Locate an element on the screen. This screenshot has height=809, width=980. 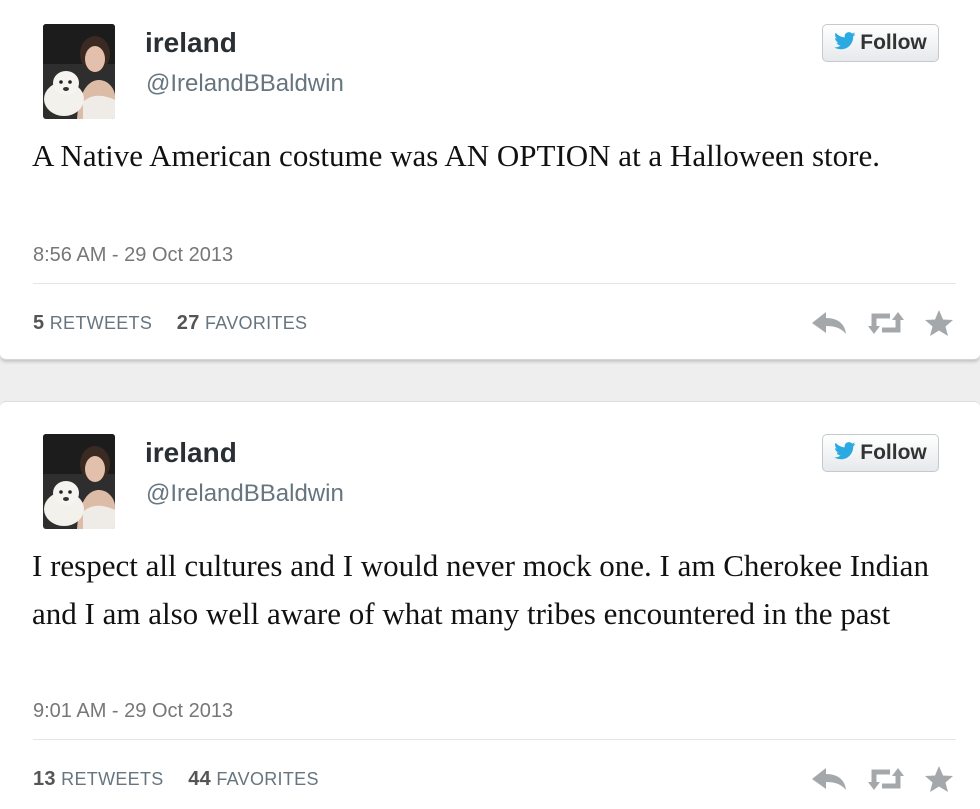
tweet-stats: 13 RETWEETS 44 FAVORITES is located at coordinates (176, 779).